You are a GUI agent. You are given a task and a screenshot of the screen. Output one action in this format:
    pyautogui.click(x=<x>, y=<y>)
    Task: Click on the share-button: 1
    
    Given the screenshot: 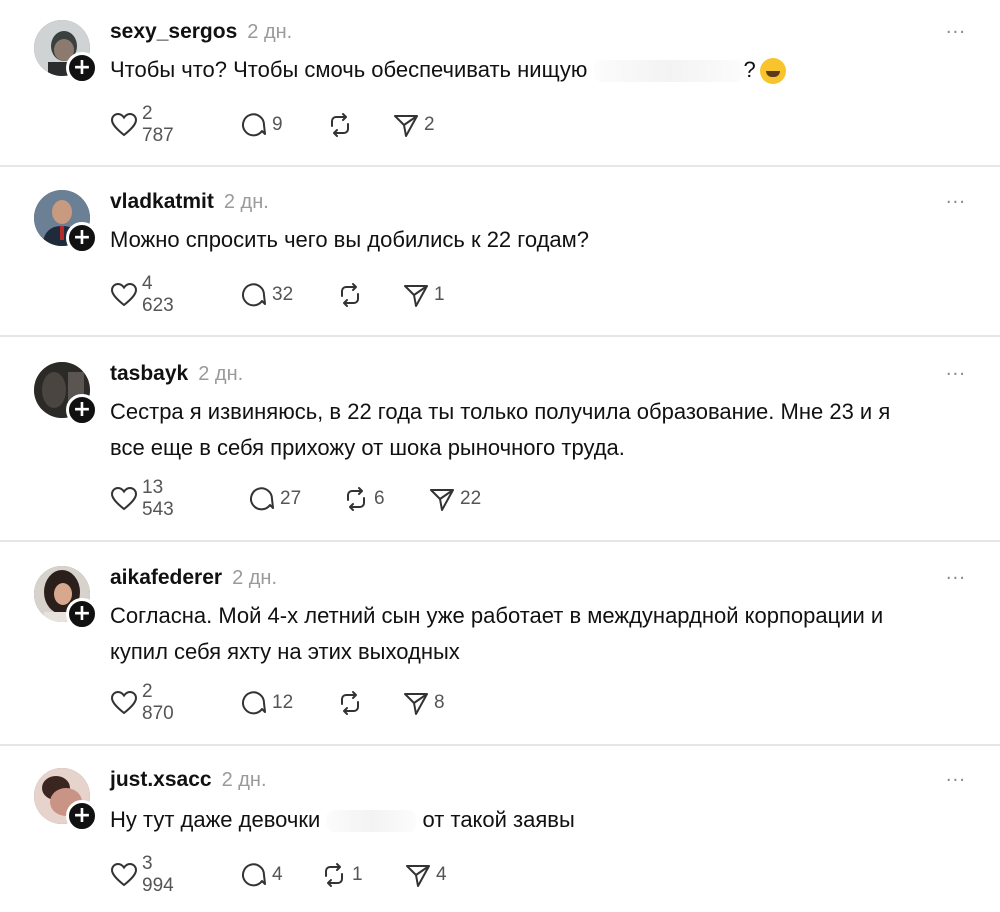 What is the action you would take?
    pyautogui.click(x=423, y=295)
    